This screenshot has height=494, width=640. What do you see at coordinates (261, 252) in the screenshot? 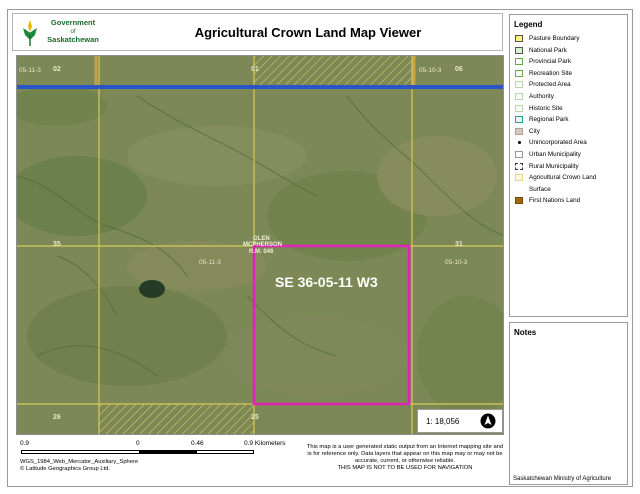
I see `rm-number-label: R.M. 046` at bounding box center [261, 252].